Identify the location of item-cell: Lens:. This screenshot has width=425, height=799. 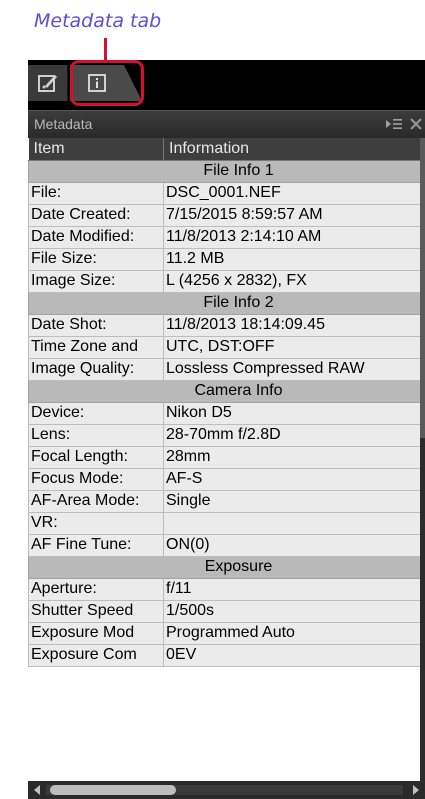
(96, 435).